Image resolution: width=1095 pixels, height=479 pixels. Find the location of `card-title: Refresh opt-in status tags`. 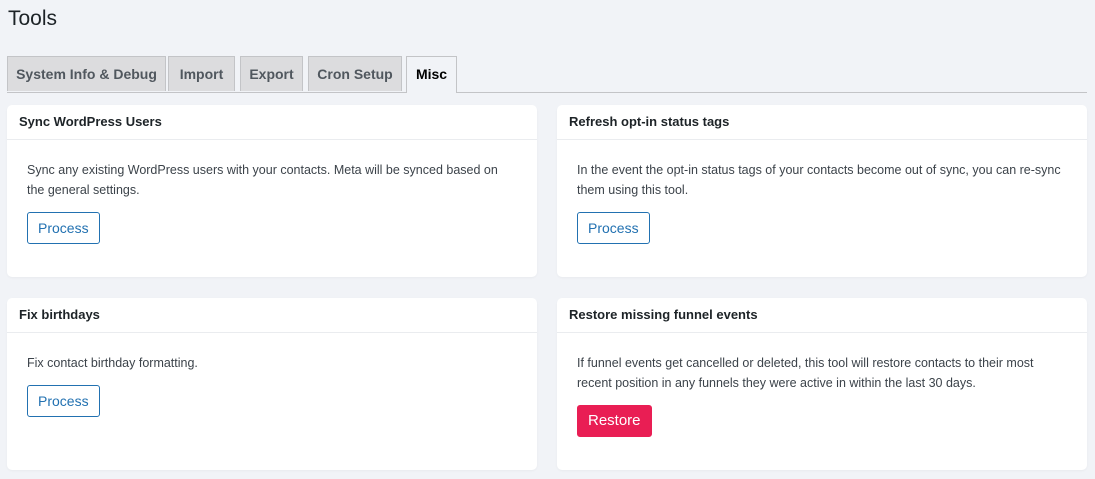

card-title: Refresh opt-in status tags is located at coordinates (822, 122).